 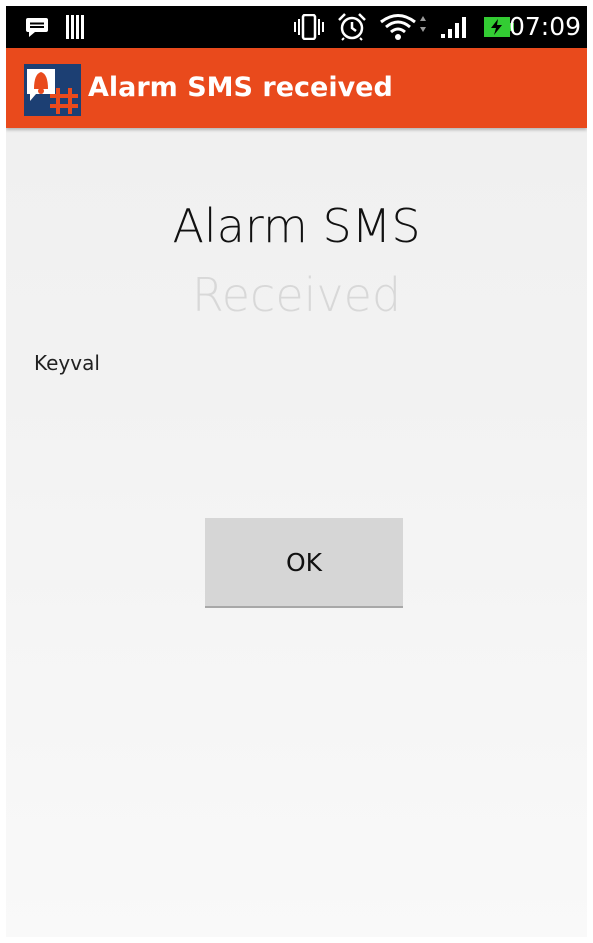 I want to click on status-bar: 07:09, so click(x=296, y=27).